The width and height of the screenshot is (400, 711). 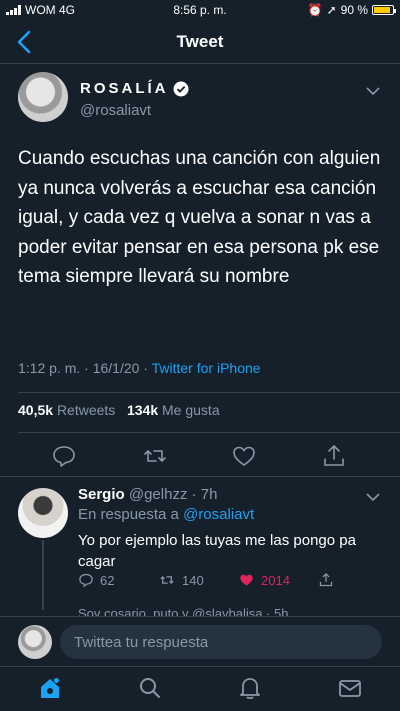 I want to click on thread-line, so click(x=43, y=575).